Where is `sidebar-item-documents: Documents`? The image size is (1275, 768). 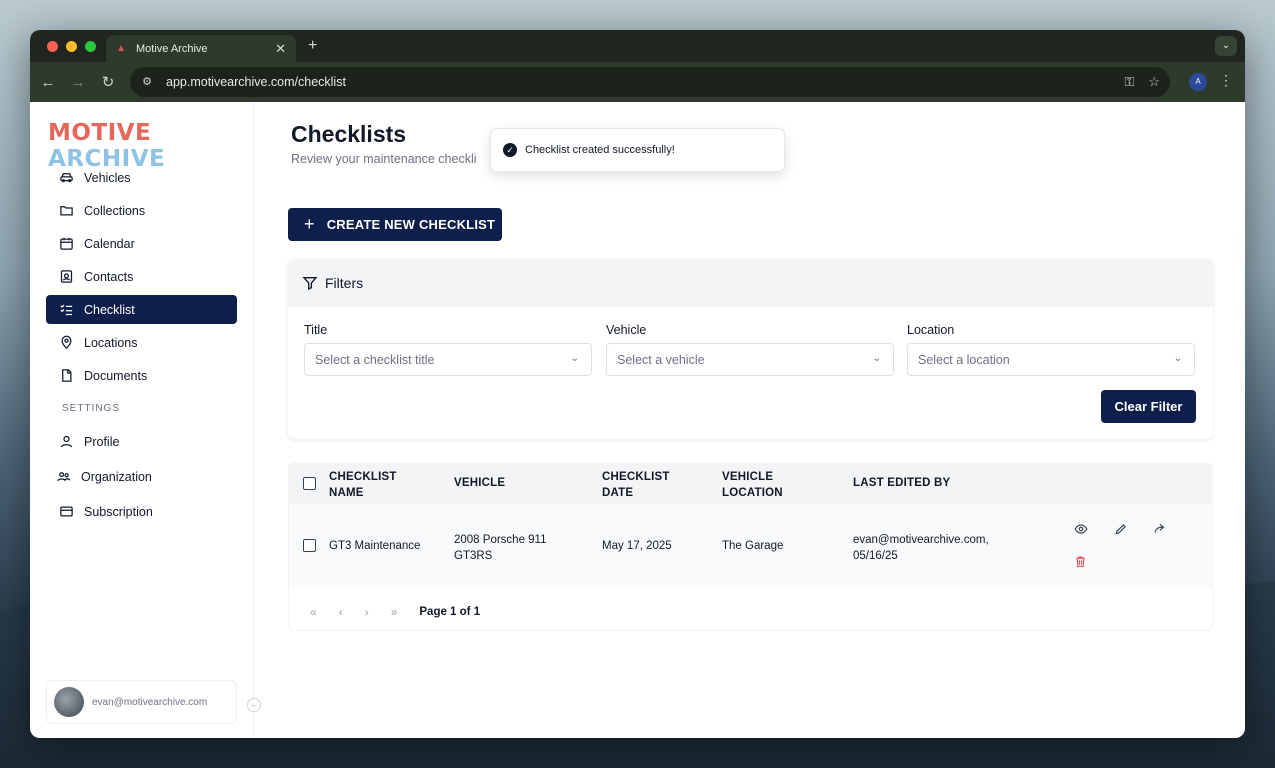 sidebar-item-documents: Documents is located at coordinates (141, 375).